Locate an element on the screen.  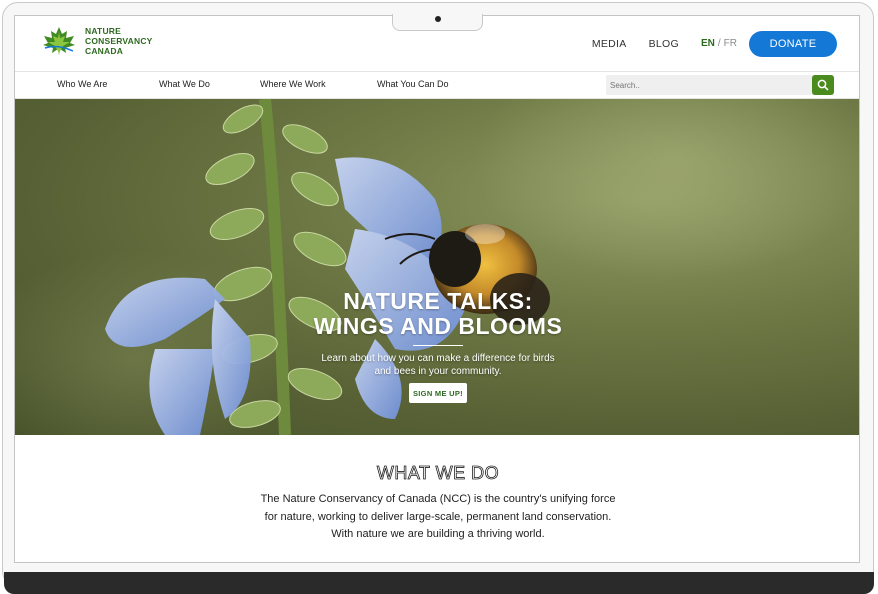
donate-button: DONATE is located at coordinates (793, 43).